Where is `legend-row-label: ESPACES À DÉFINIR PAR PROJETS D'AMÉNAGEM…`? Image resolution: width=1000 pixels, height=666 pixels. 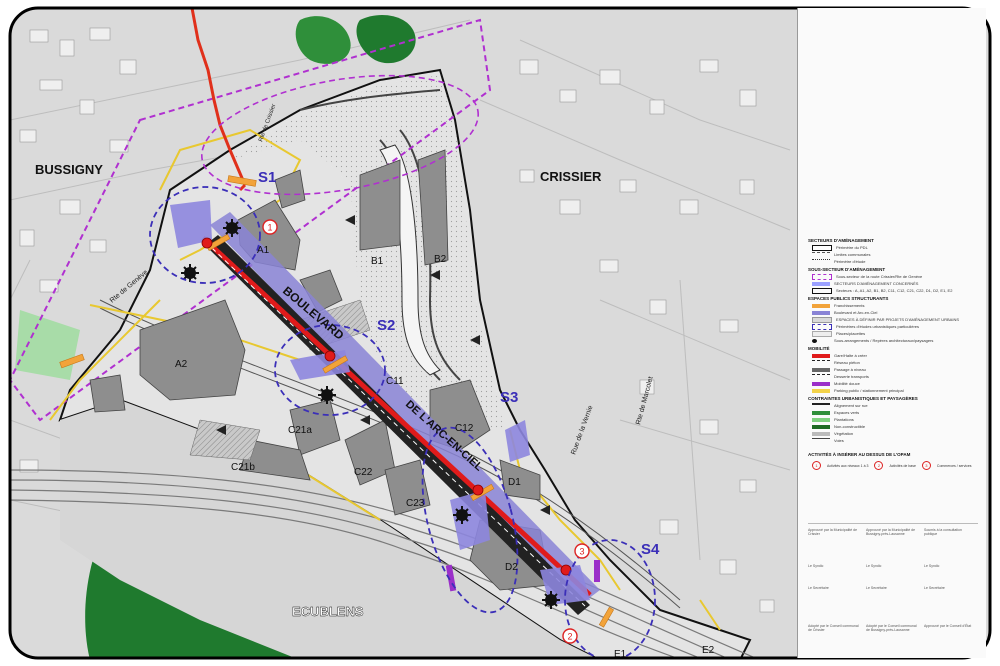 legend-row-label: ESPACES À DÉFINIR PAR PROJETS D'AMÉNAGEM… is located at coordinates (898, 319).